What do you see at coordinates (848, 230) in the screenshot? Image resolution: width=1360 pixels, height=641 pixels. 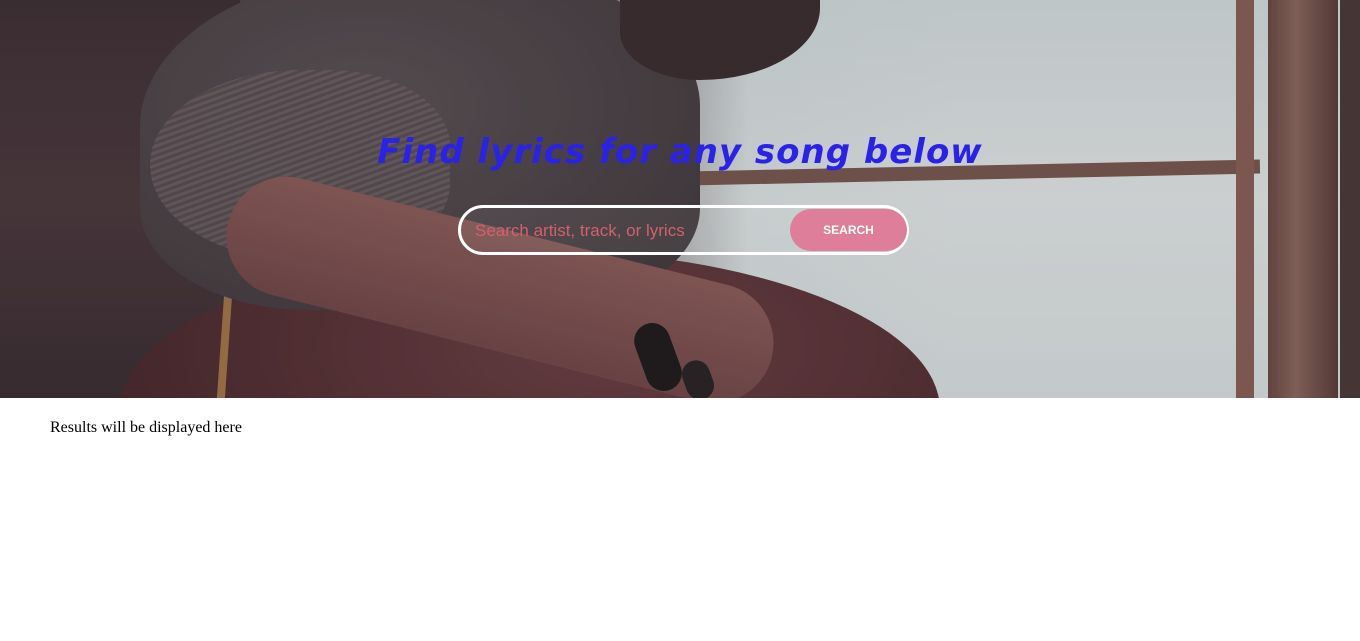 I see `search-button: SEARCH` at bounding box center [848, 230].